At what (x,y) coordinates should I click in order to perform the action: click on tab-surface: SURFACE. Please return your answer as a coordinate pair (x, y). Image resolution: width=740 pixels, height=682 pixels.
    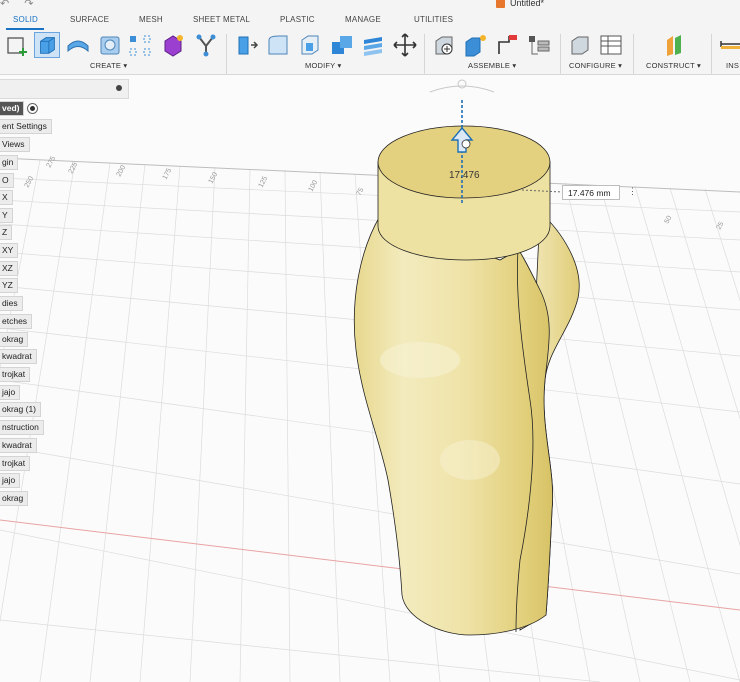
    Looking at the image, I should click on (89, 19).